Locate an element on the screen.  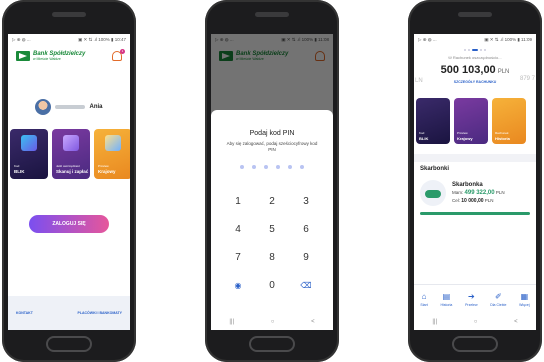
card-history: Rachunek Historia is located at coordinates (509, 121).